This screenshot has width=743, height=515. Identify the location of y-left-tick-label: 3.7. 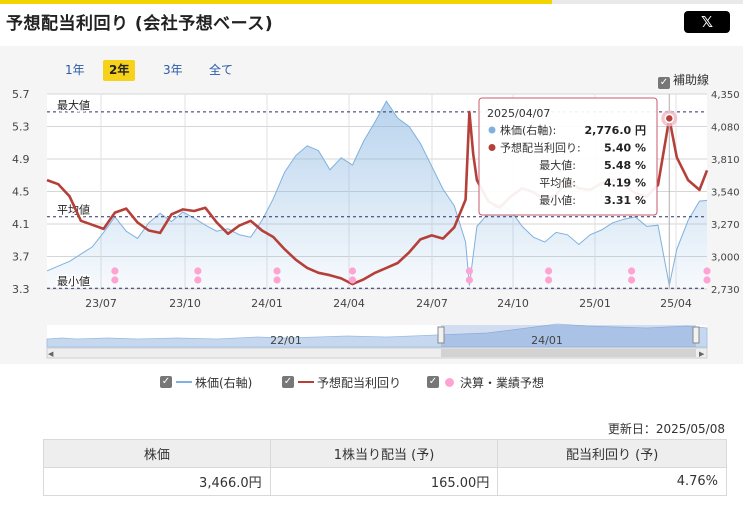
(21, 257).